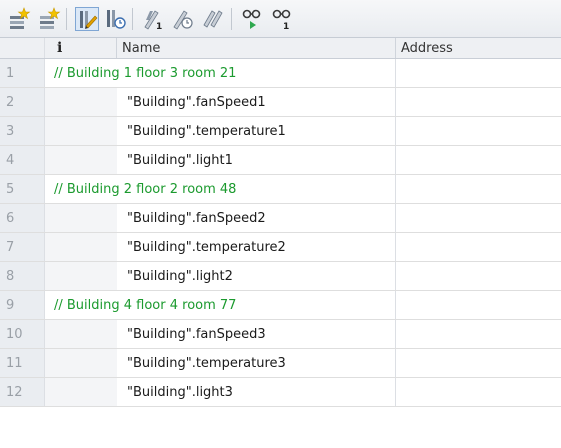 Image resolution: width=561 pixels, height=448 pixels. What do you see at coordinates (22, 48) in the screenshot?
I see `header-row-number` at bounding box center [22, 48].